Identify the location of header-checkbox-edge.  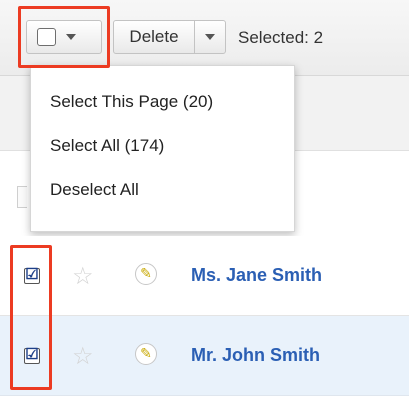
(22, 197).